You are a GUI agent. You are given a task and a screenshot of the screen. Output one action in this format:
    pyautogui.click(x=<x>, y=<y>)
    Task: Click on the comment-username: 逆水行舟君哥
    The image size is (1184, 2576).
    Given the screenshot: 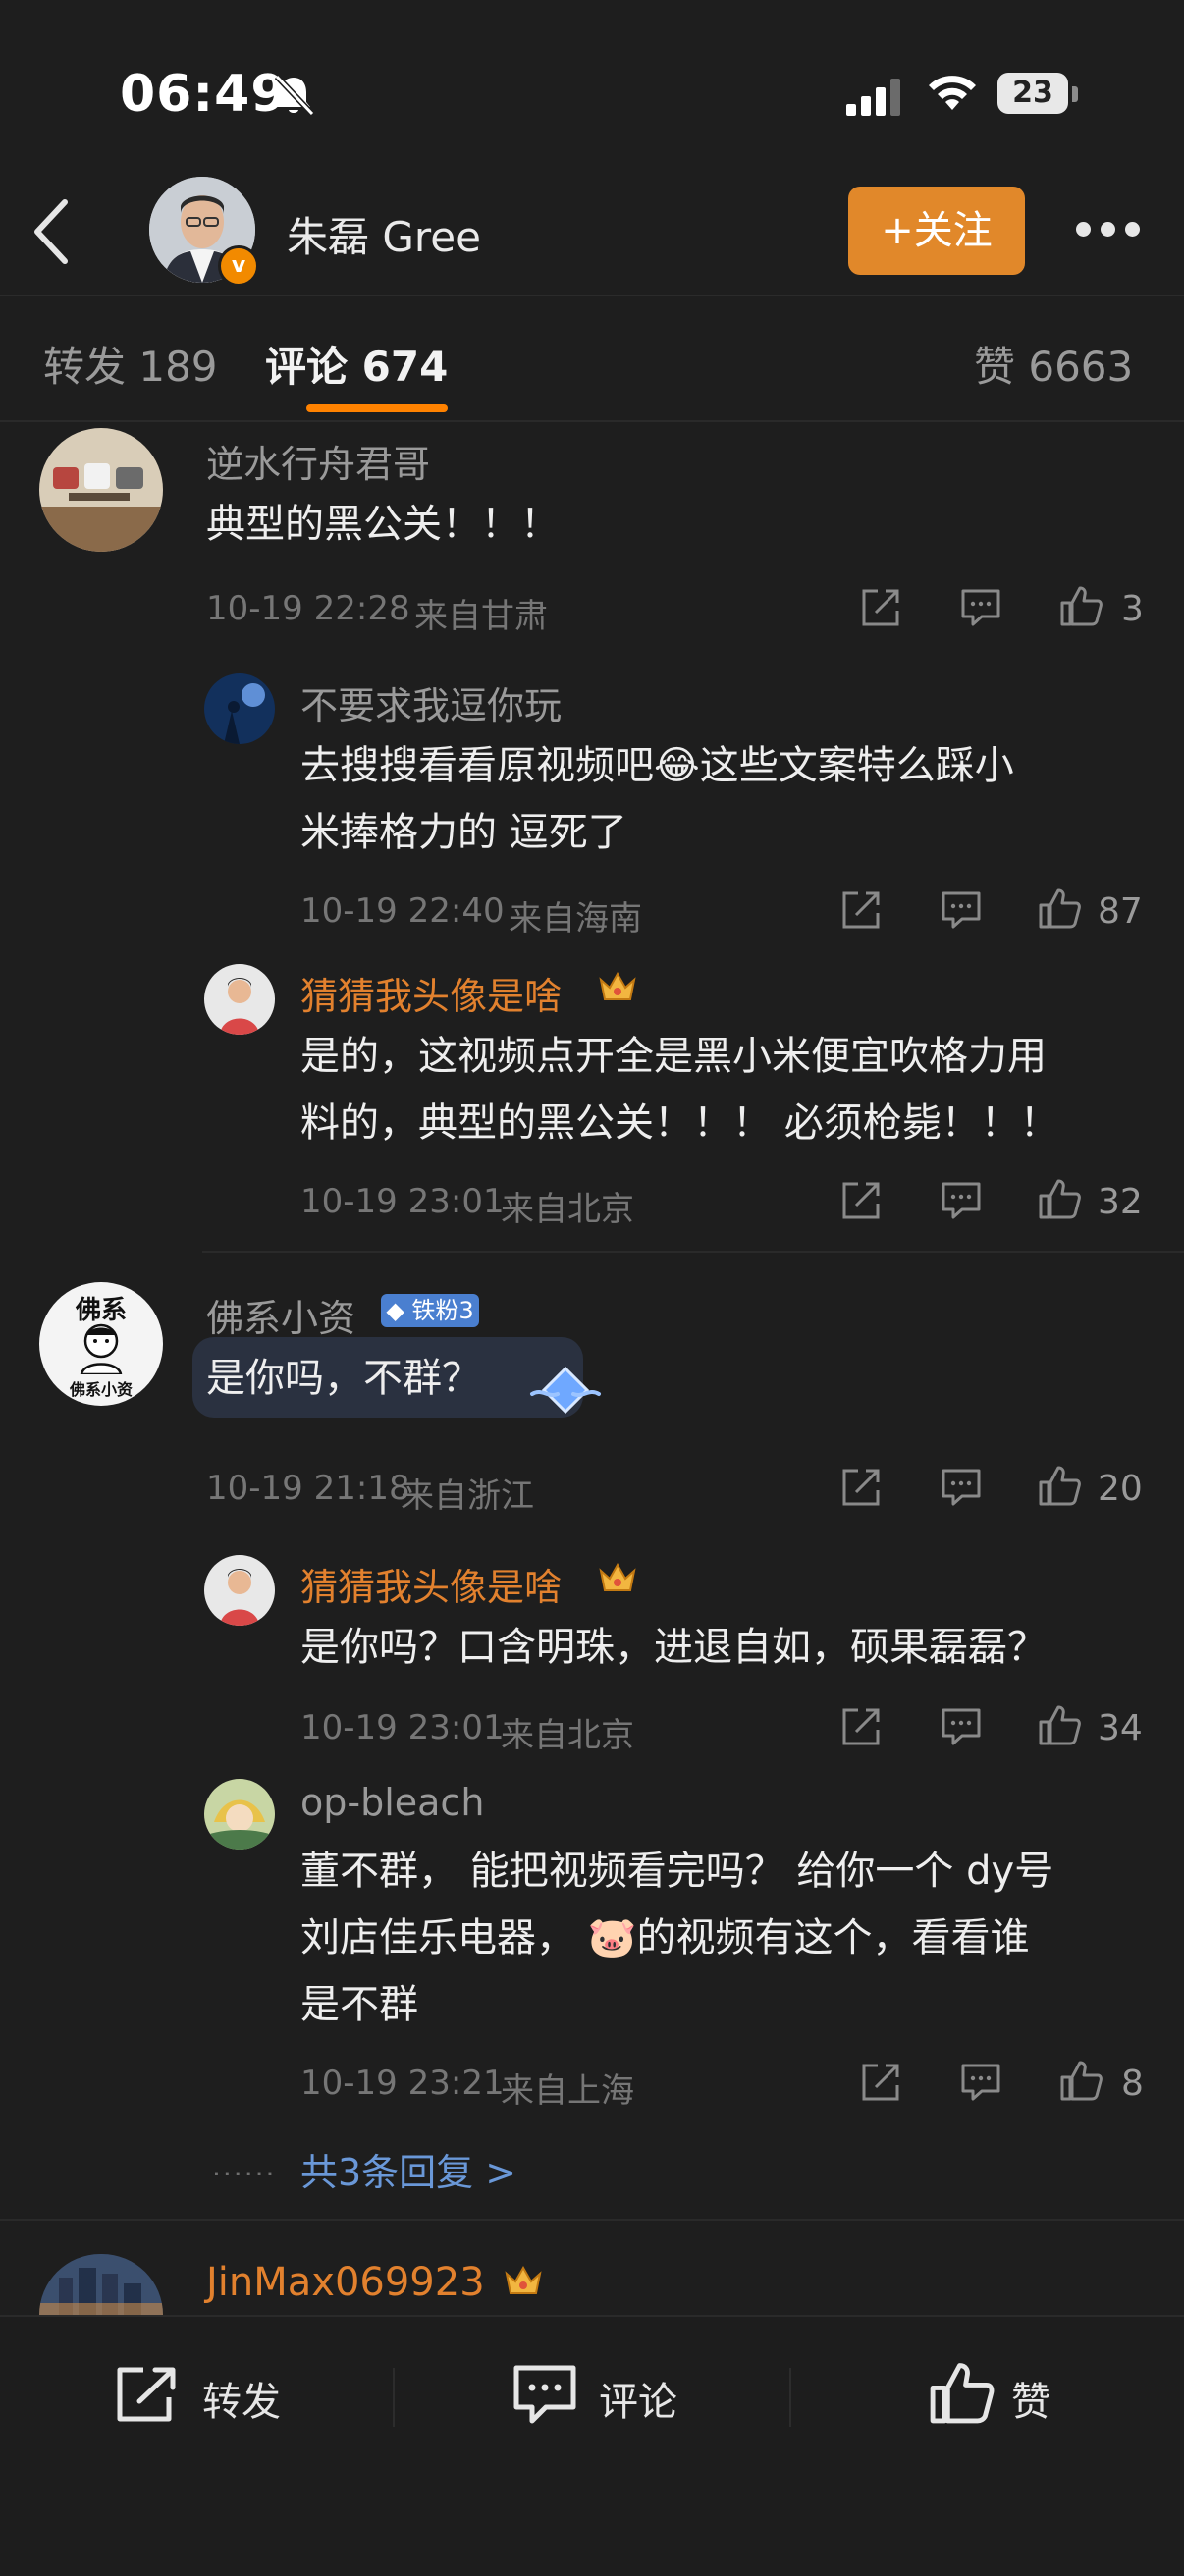 What is the action you would take?
    pyautogui.click(x=318, y=461)
    